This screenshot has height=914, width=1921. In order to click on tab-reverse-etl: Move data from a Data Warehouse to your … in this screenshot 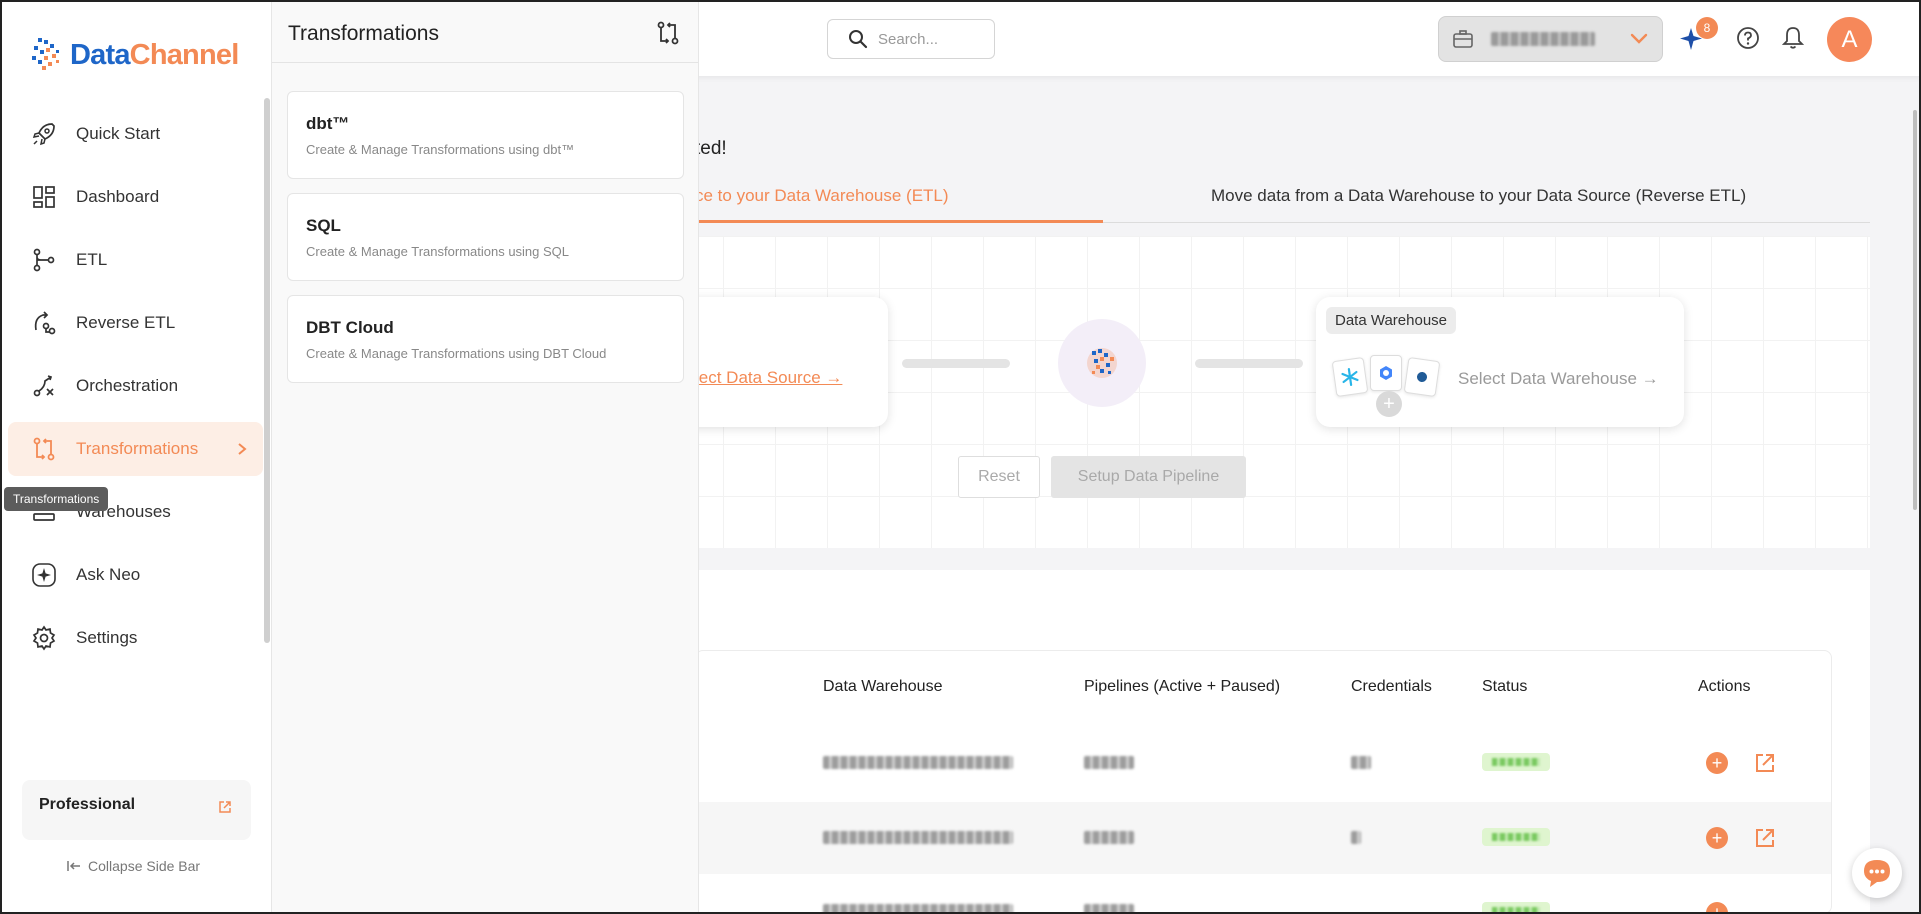, I will do `click(1478, 196)`.